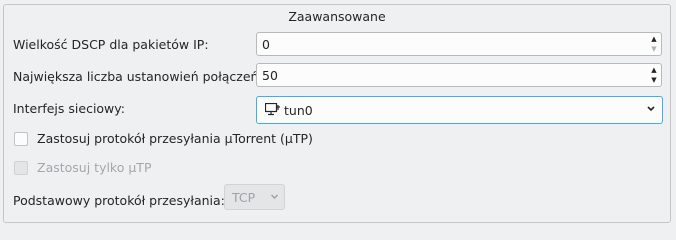 This screenshot has height=240, width=676. What do you see at coordinates (21, 139) in the screenshot?
I see `utp-enable-checkbox` at bounding box center [21, 139].